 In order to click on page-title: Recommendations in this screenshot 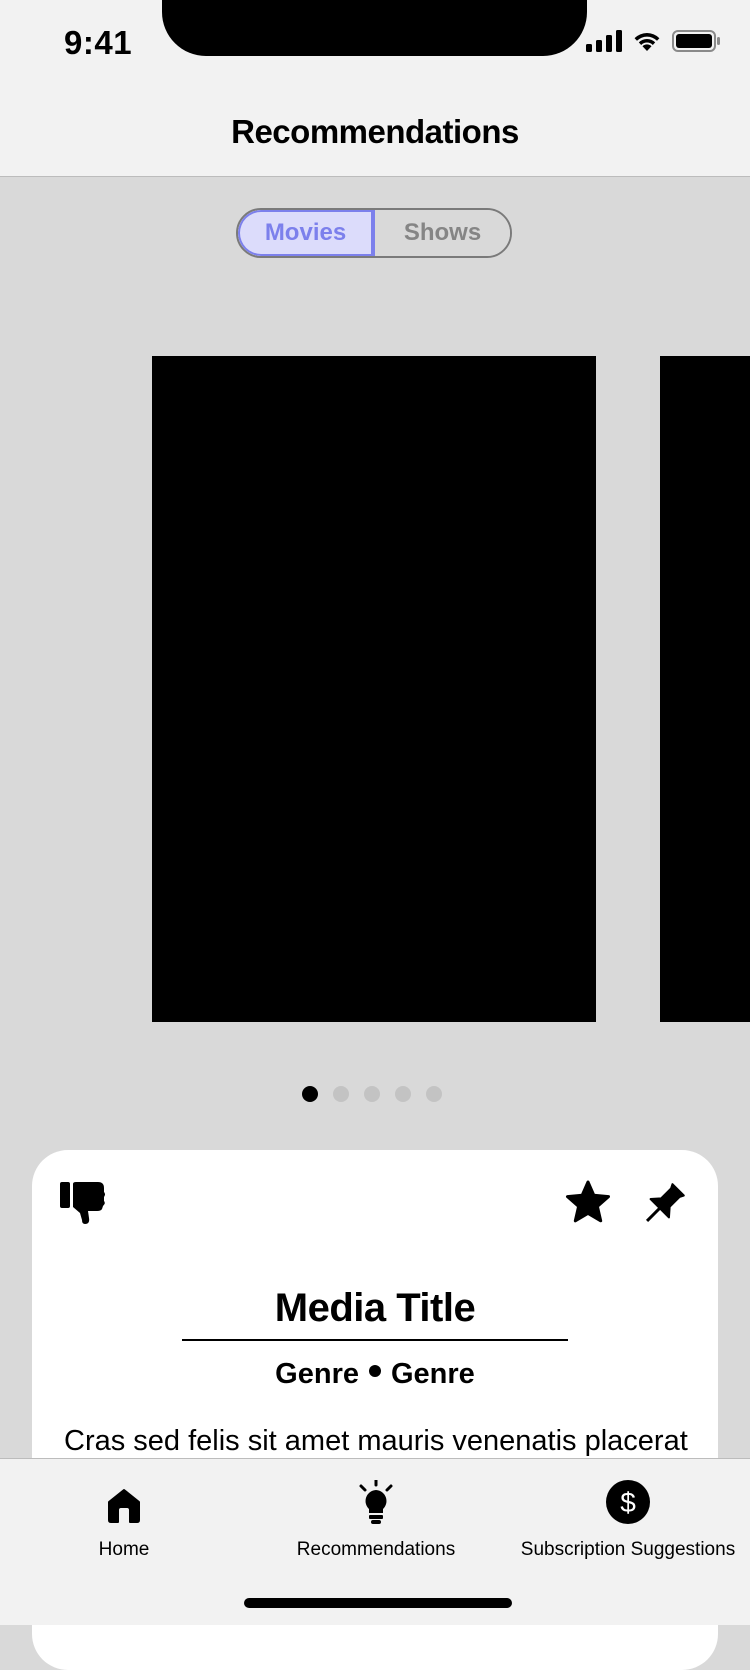, I will do `click(375, 131)`.